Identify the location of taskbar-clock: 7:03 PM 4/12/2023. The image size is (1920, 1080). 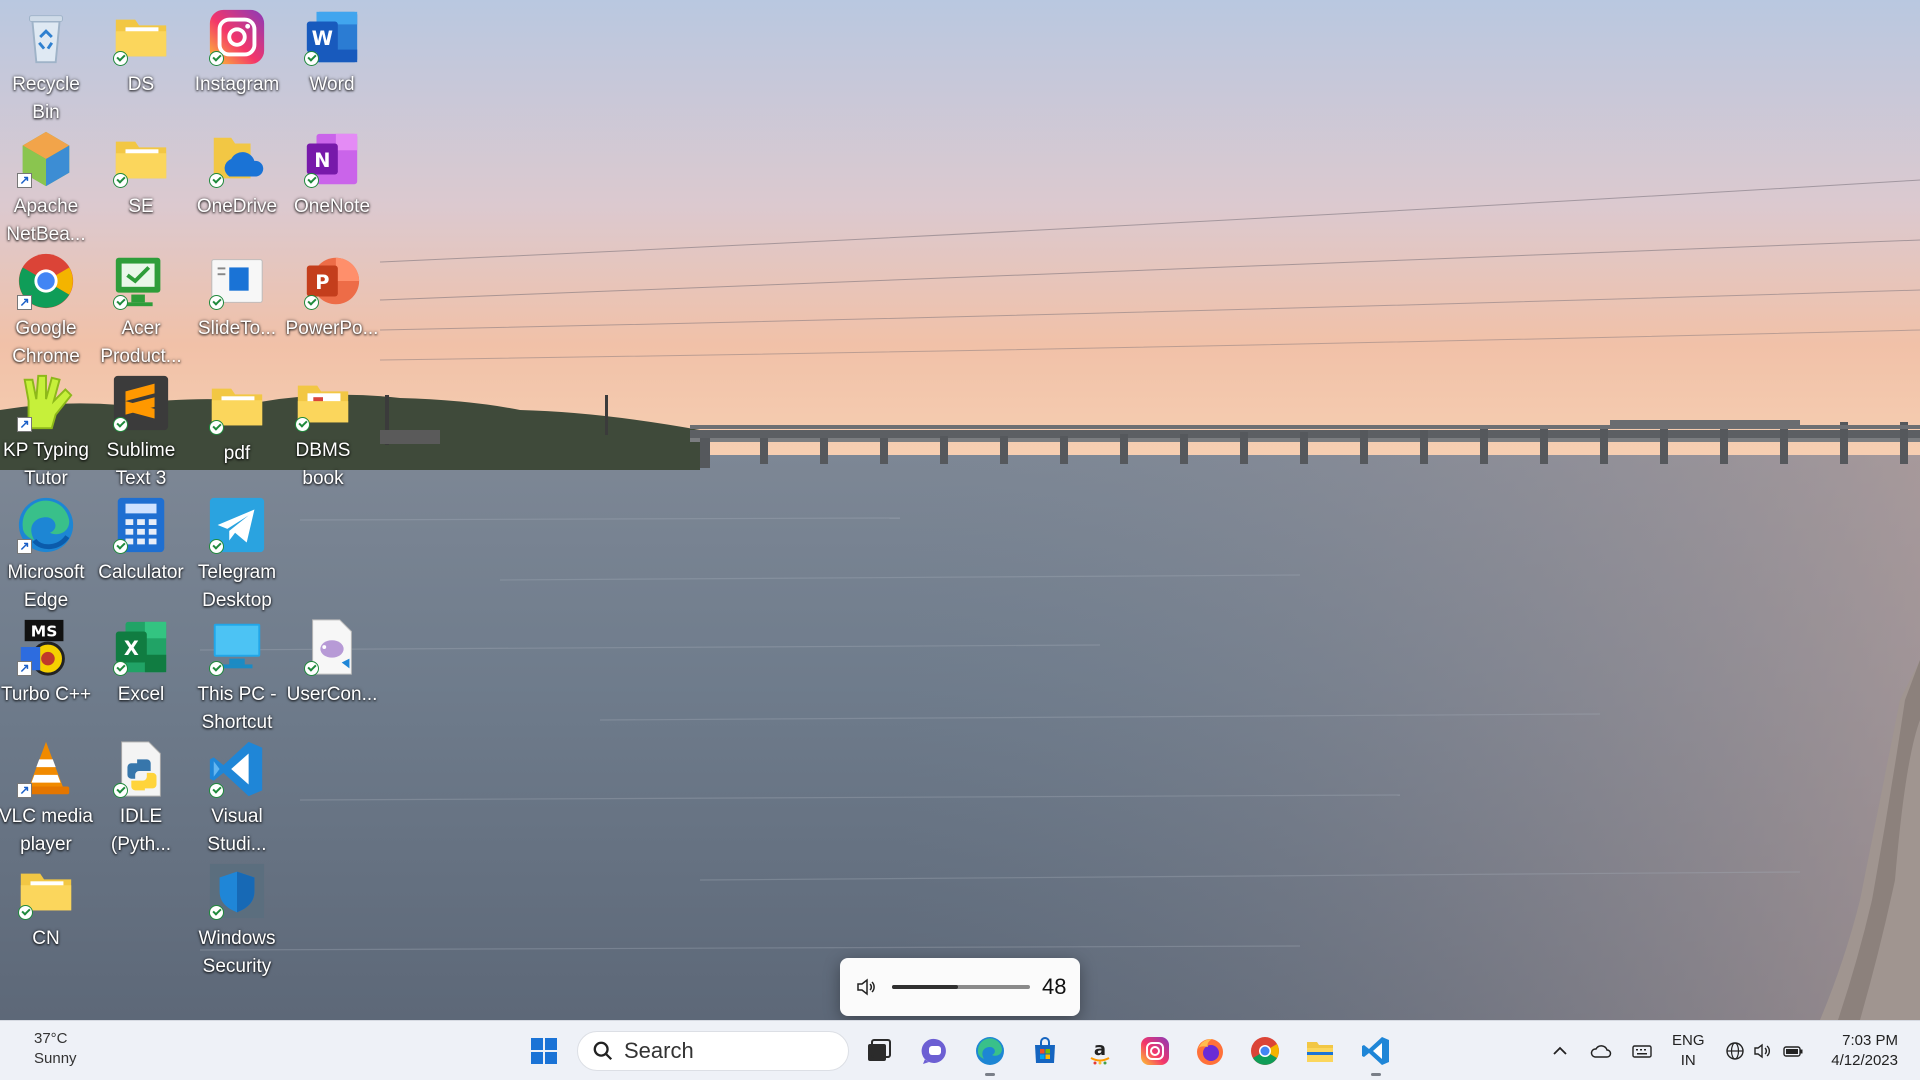
(1857, 1051).